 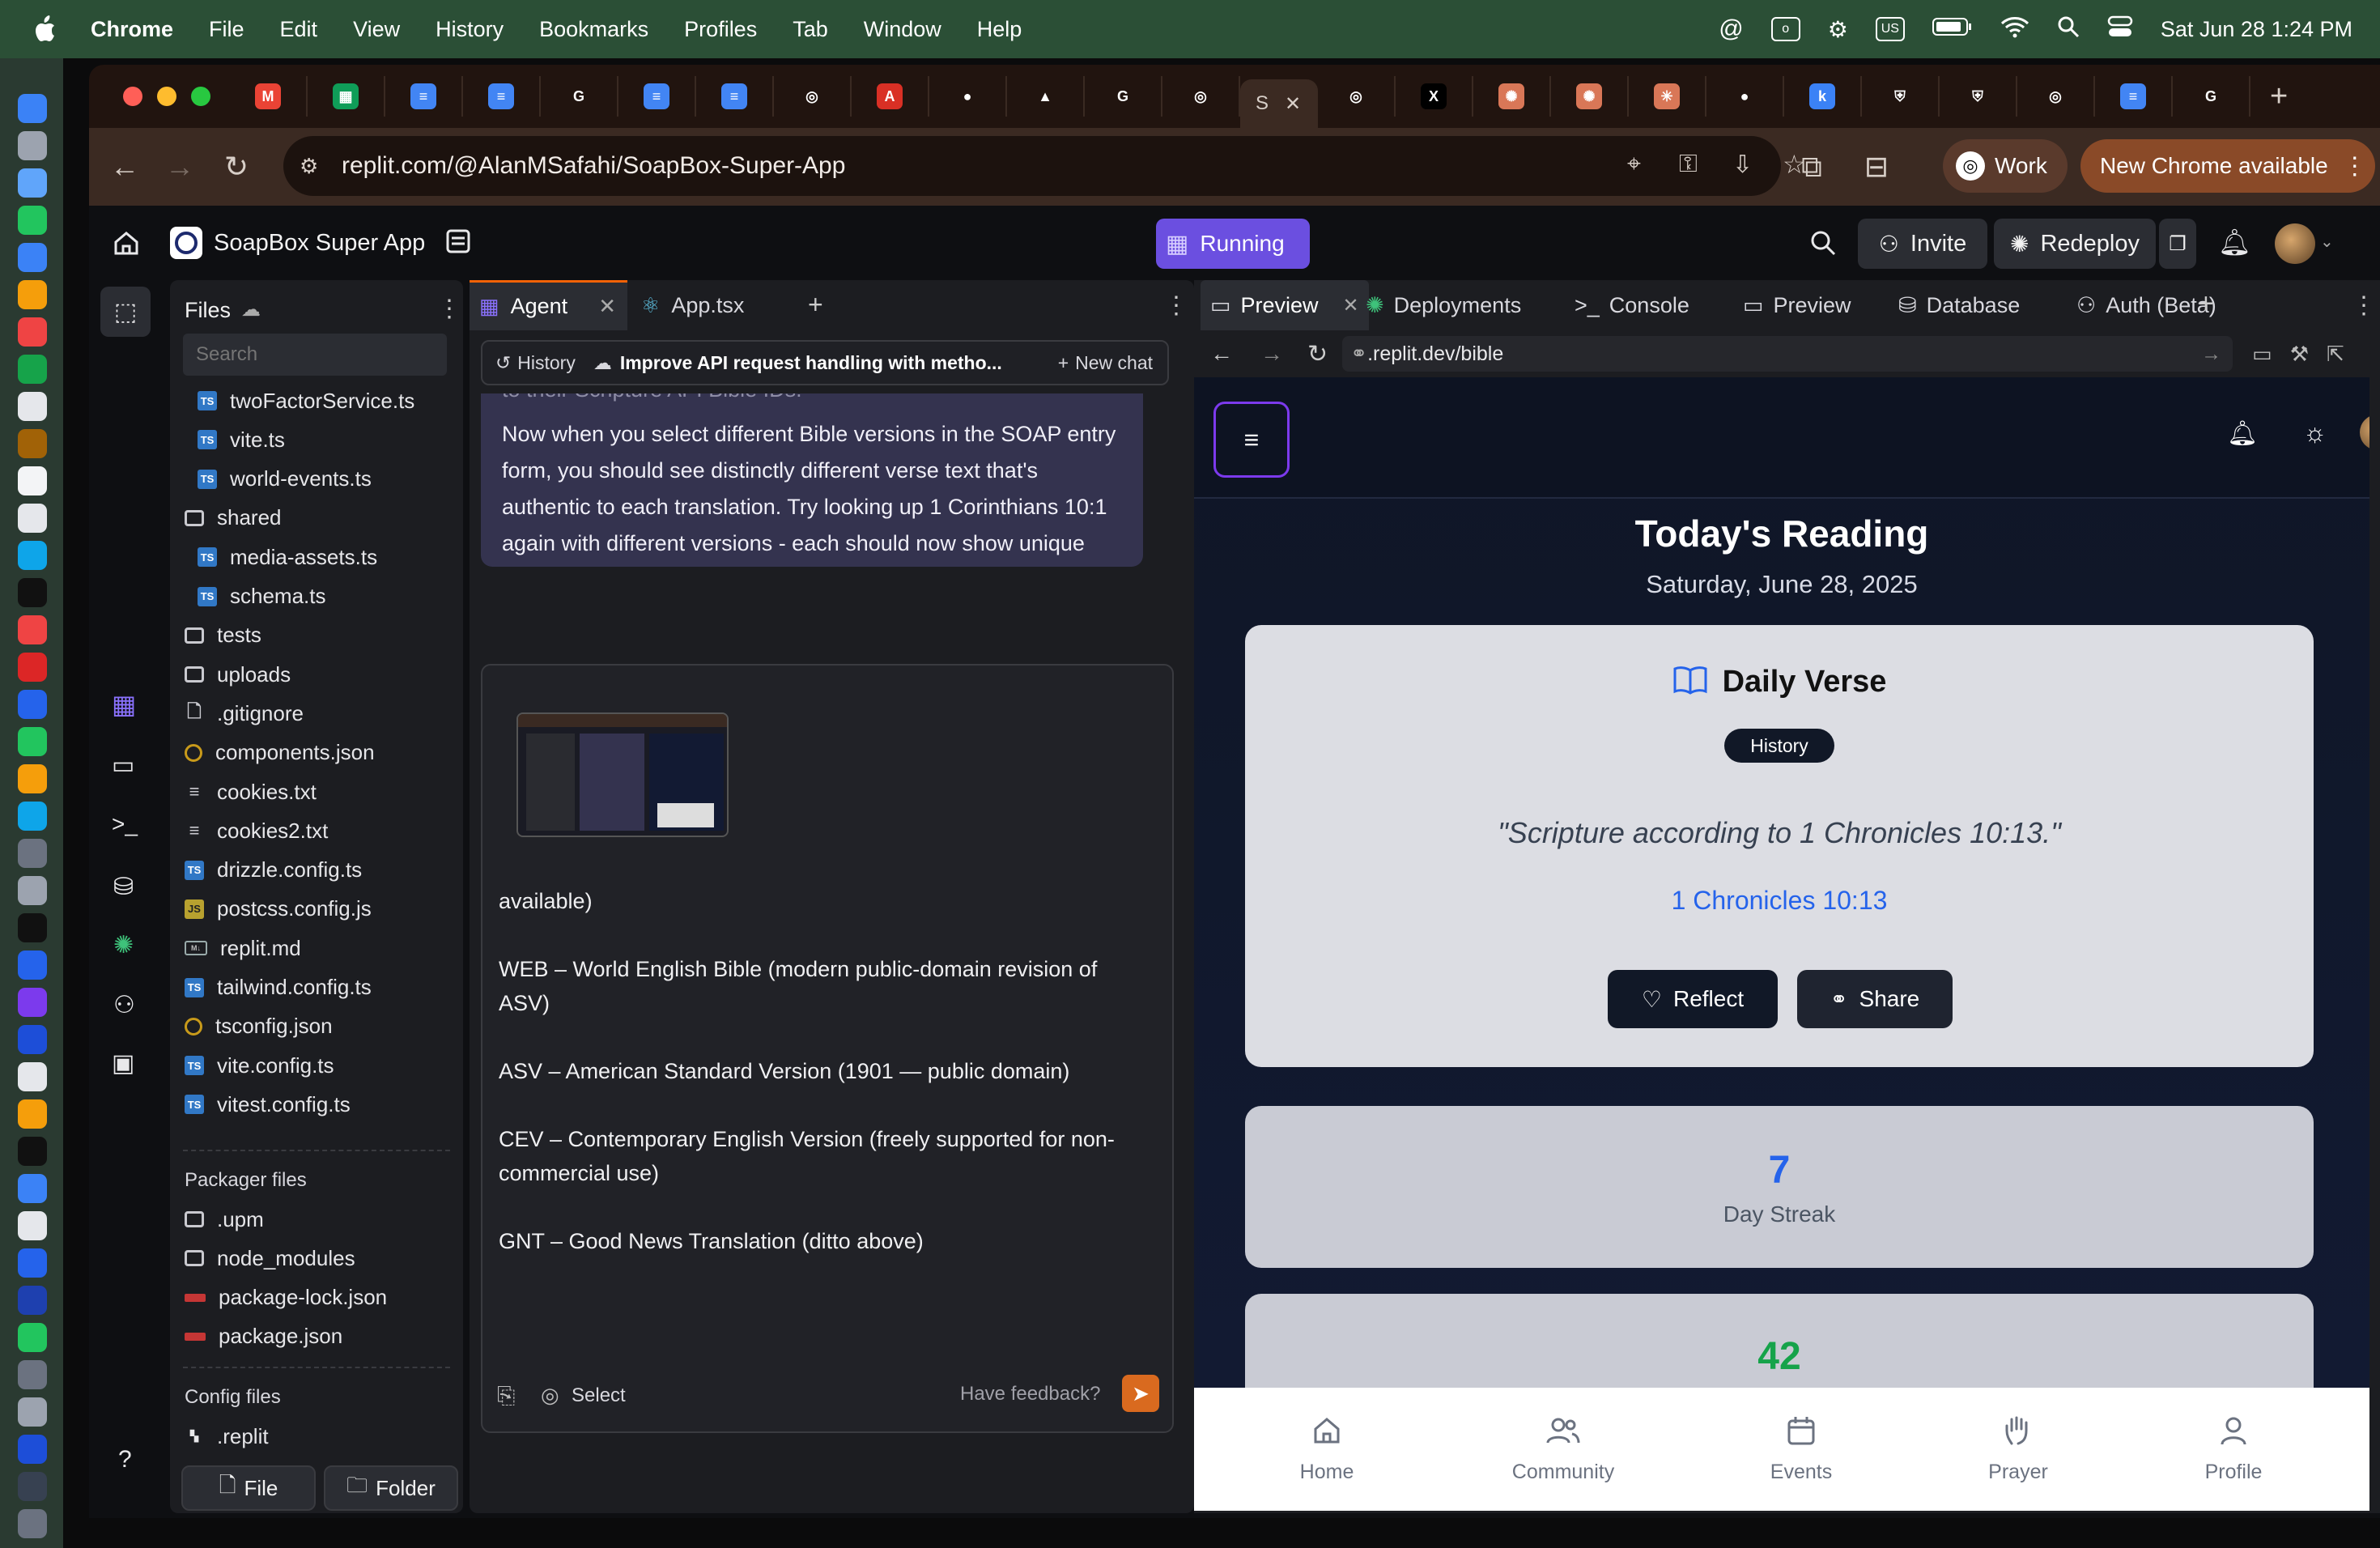 What do you see at coordinates (2177, 244) in the screenshot?
I see `redeploy-menu-button: ❐` at bounding box center [2177, 244].